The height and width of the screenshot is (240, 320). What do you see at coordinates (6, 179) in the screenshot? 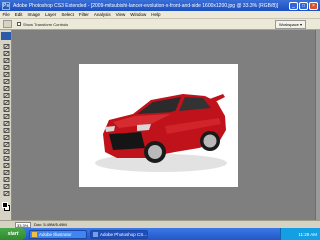
I see `eyedropper-icon` at bounding box center [6, 179].